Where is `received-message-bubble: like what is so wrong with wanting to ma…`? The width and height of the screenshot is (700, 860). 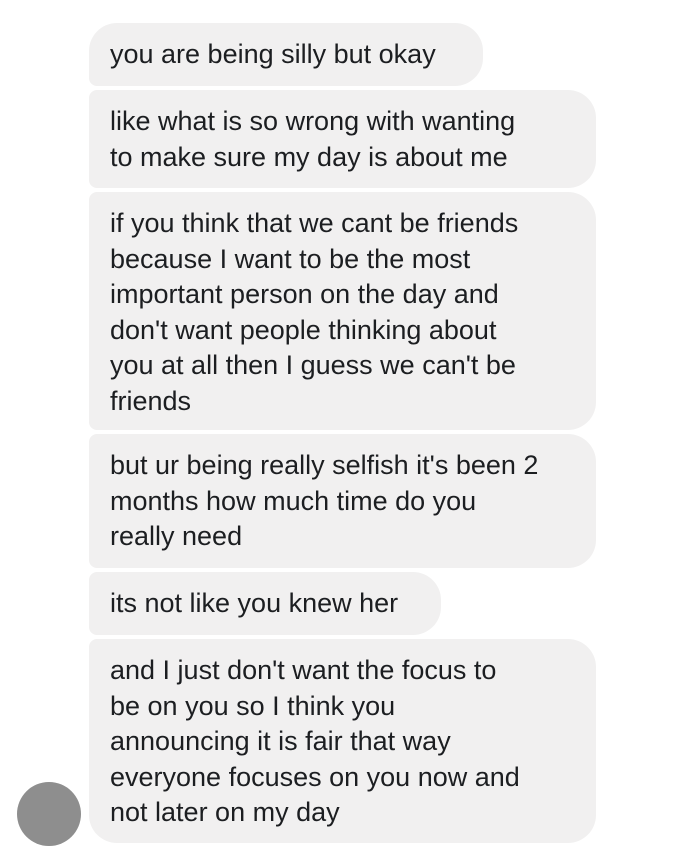
received-message-bubble: like what is so wrong with wanting to ma… is located at coordinates (342, 139).